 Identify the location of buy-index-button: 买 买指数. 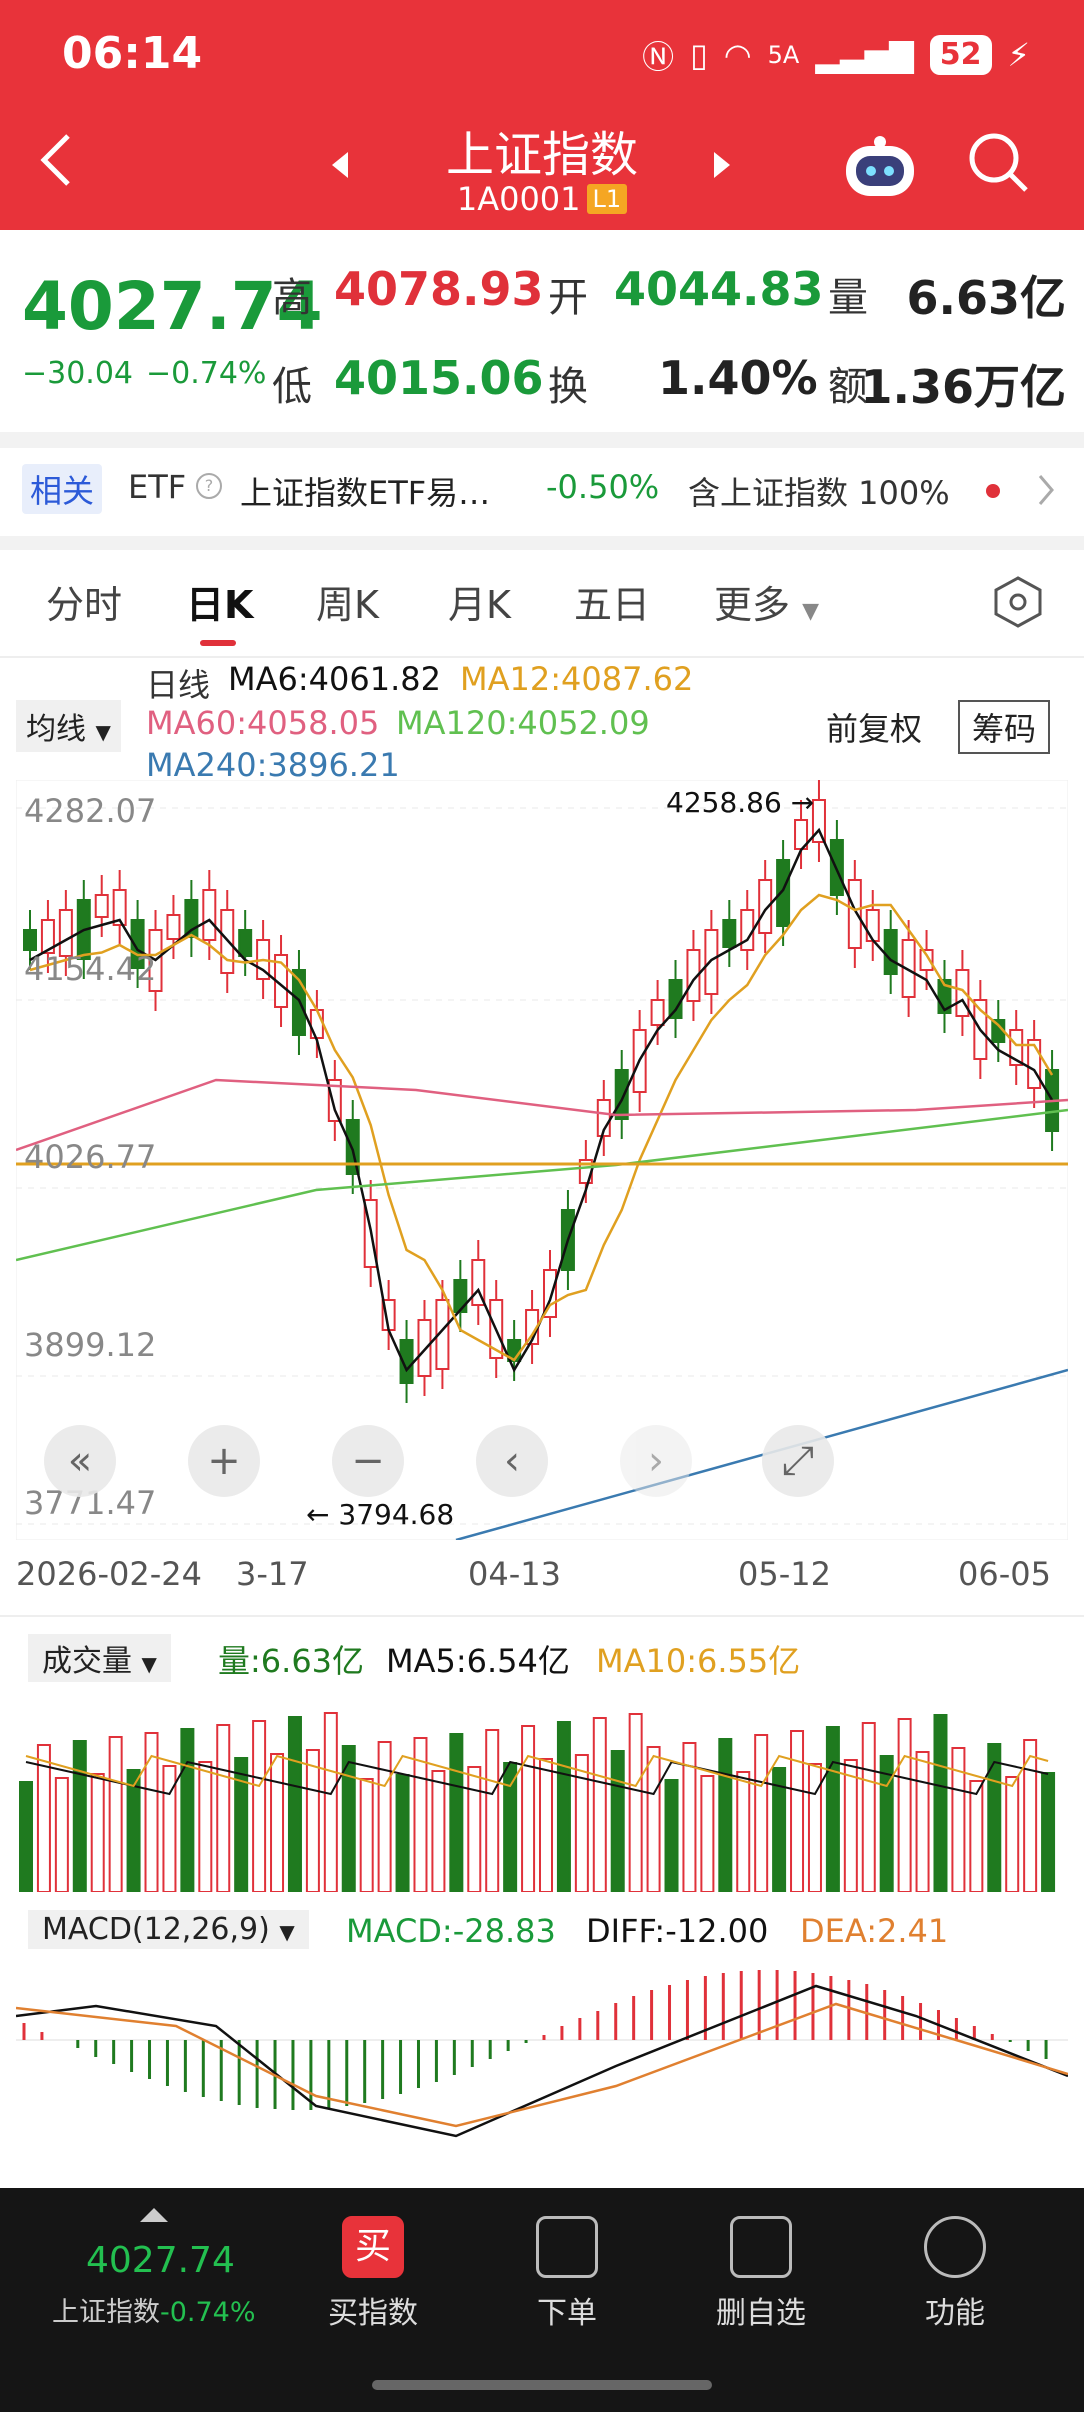
(373, 2274).